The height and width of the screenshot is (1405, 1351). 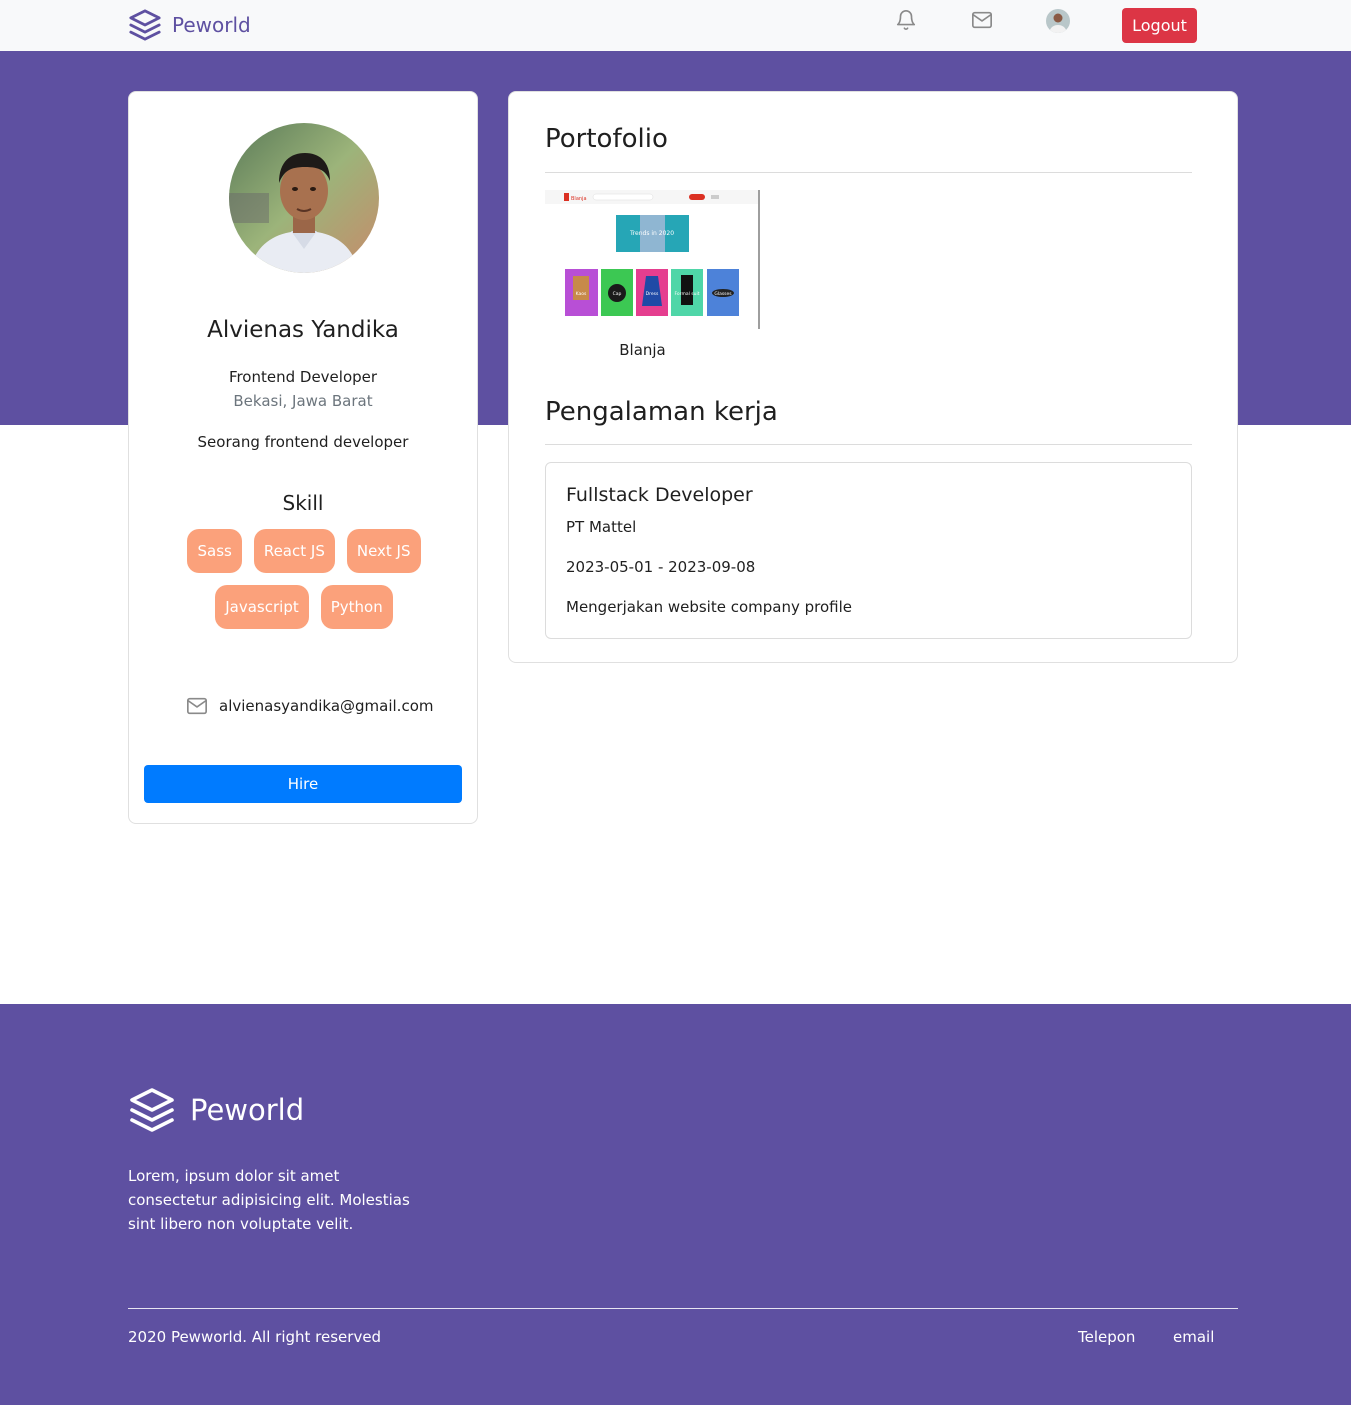 I want to click on skill-badge-sass: Sass, so click(x=214, y=551).